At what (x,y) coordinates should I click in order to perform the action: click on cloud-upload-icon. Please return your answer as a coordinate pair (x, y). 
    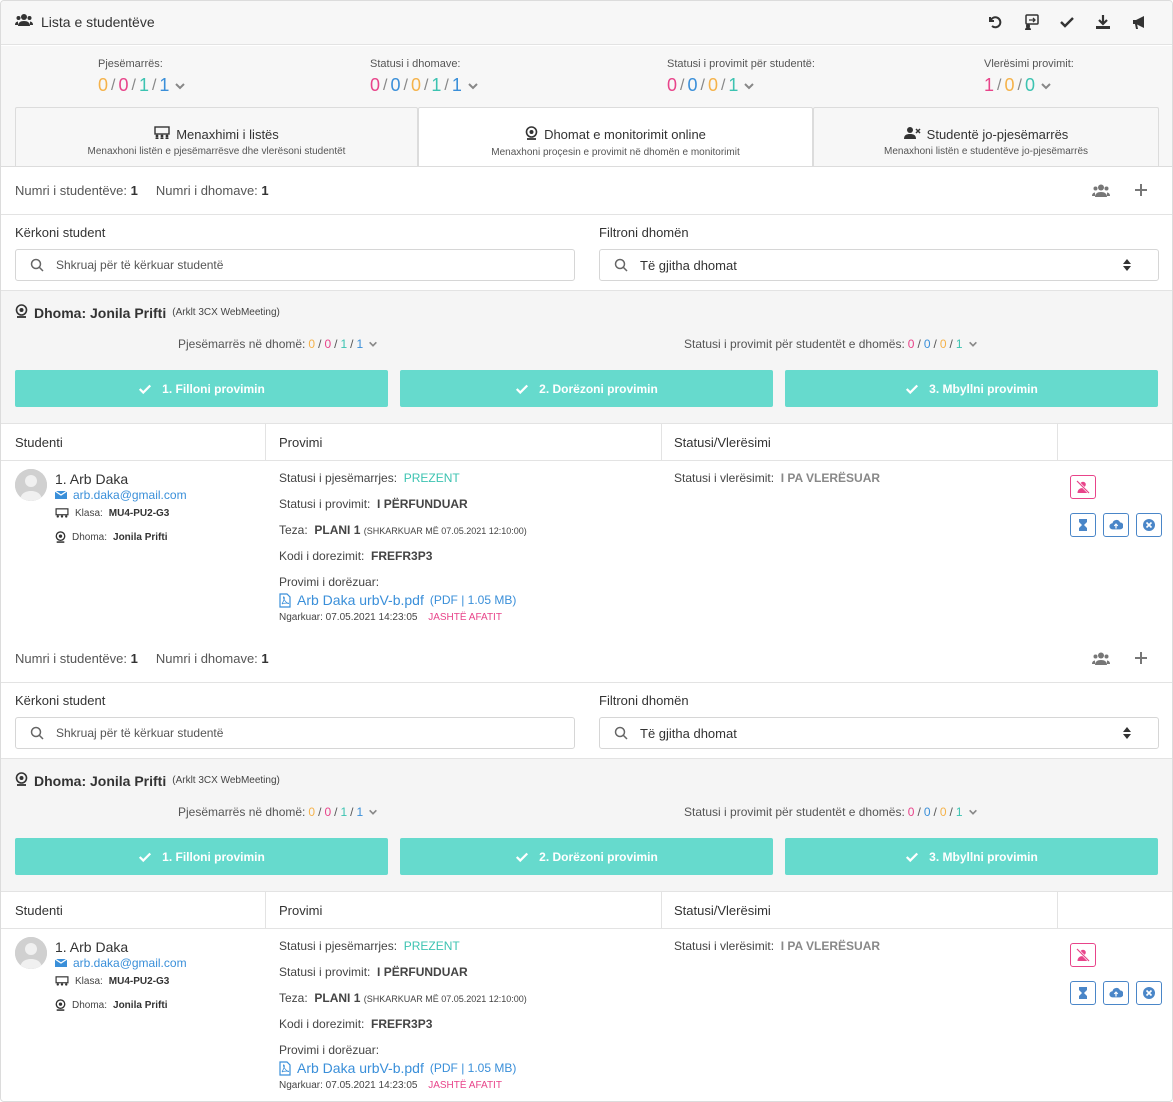
    Looking at the image, I should click on (1116, 992).